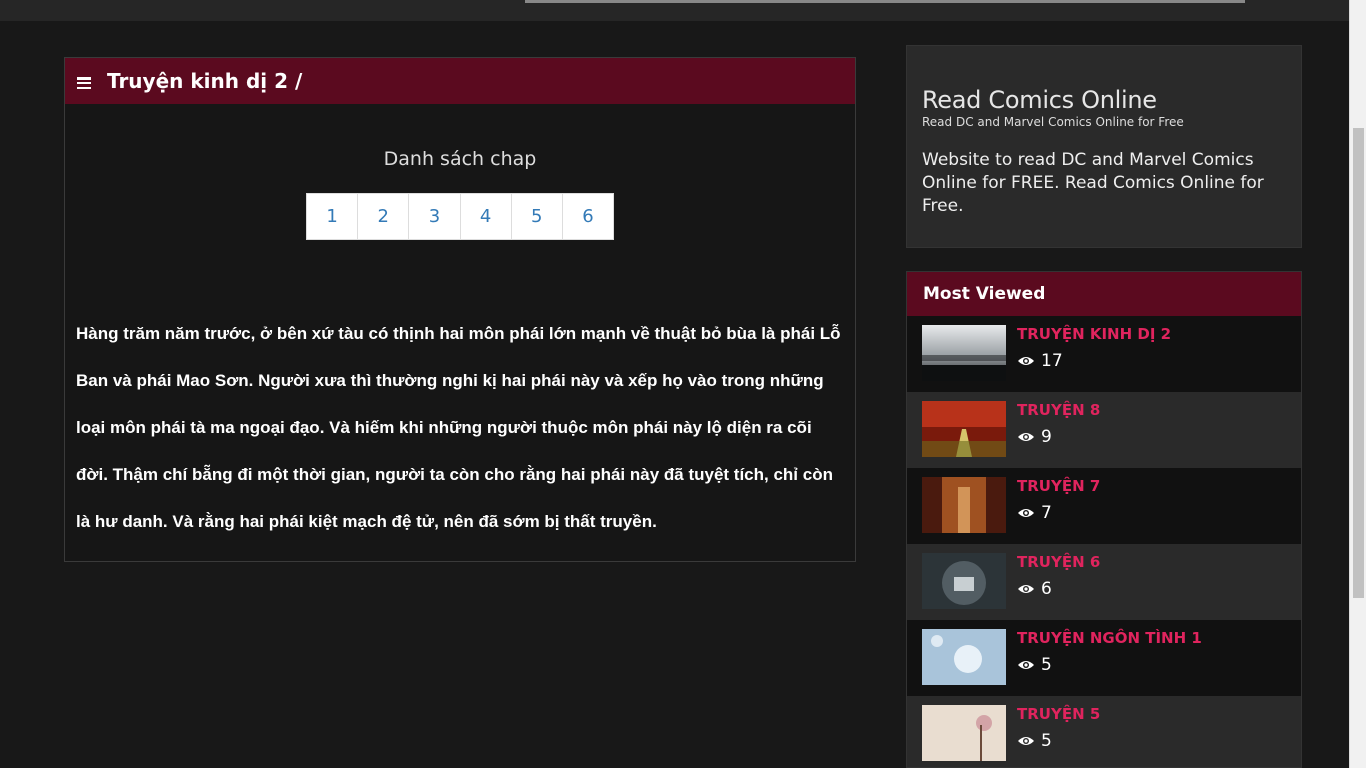 This screenshot has height=768, width=1366. I want to click on view-count-value: 6, so click(1046, 589).